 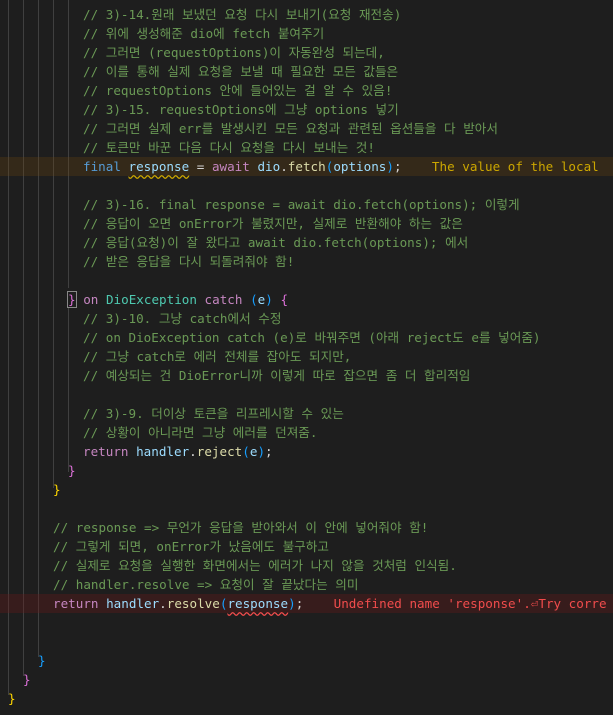 I want to click on code-line: // response => 무언가 응답을 받아와서 이 안에 넣어줘야 함!, so click(x=306, y=527).